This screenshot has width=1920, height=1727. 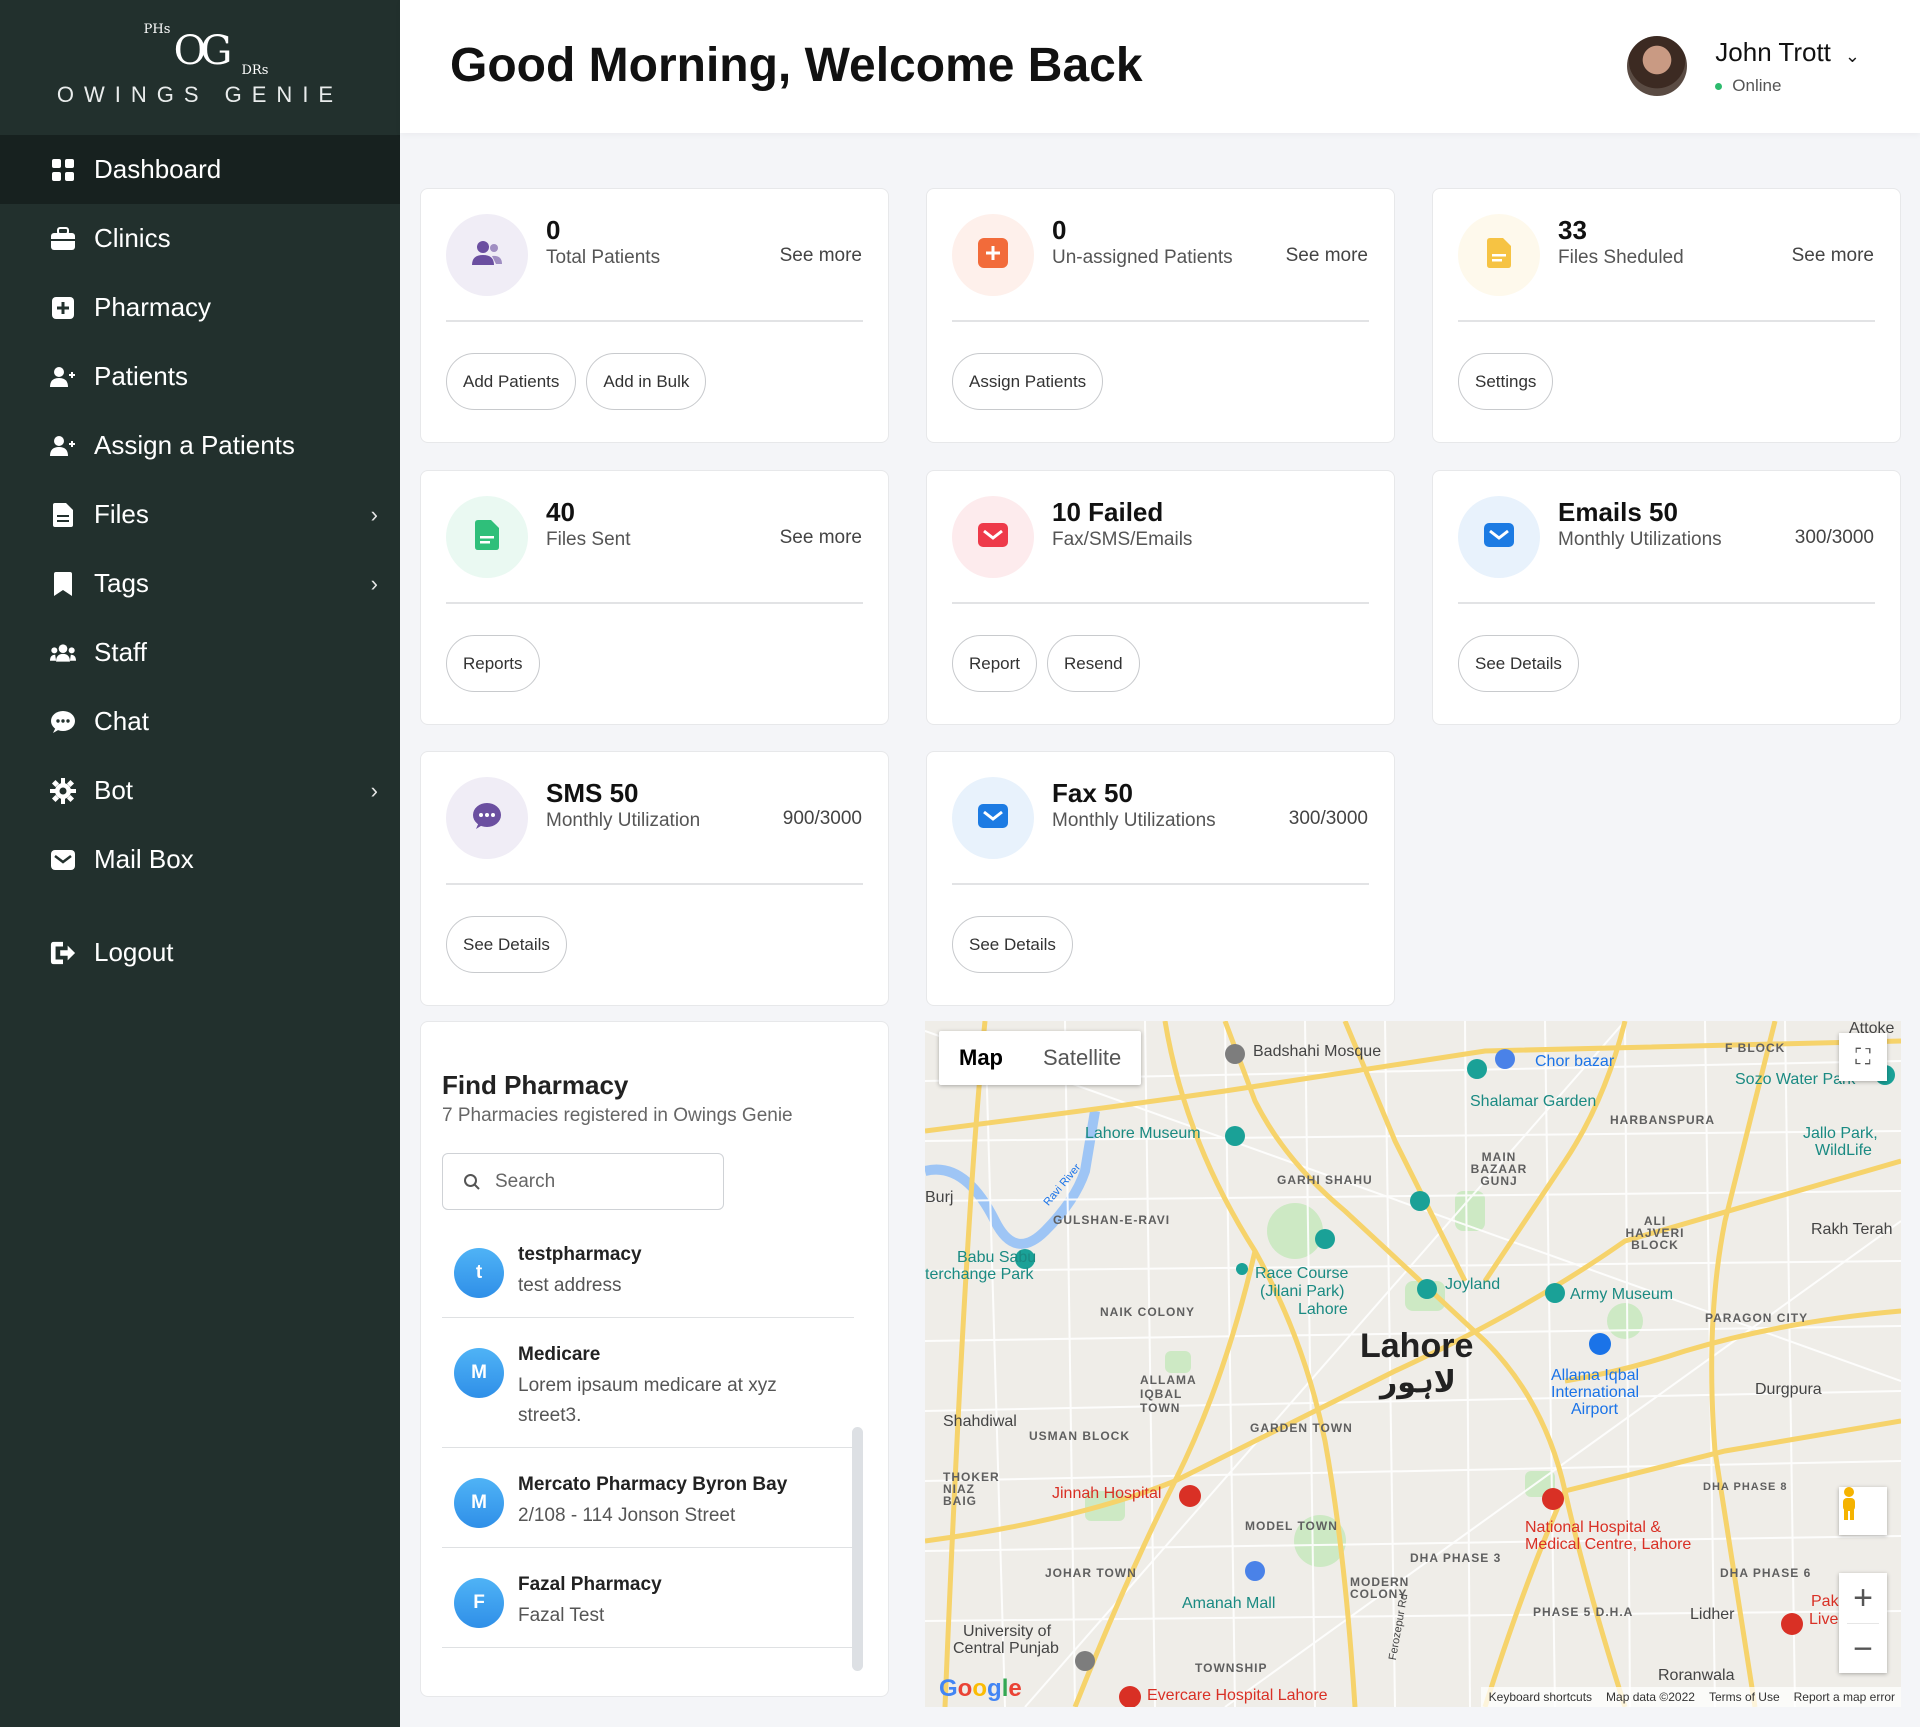 I want to click on online-dot-icon, so click(x=1719, y=86).